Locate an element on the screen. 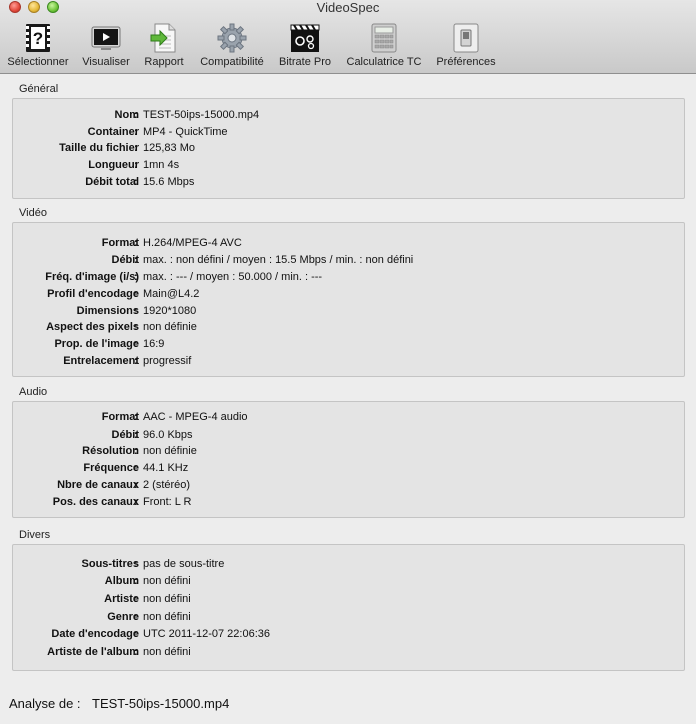 The width and height of the screenshot is (696, 724). field-value: 96.0 Kbps is located at coordinates (168, 435).